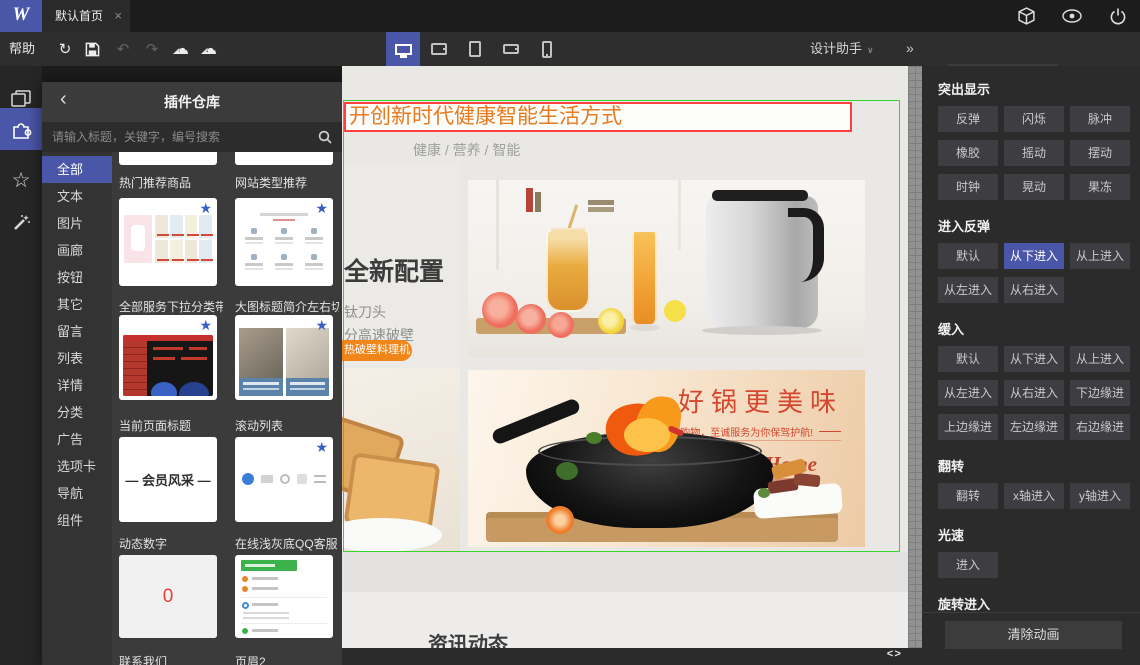 The height and width of the screenshot is (665, 1140). I want to click on plugin-category-item: 选项卡, so click(77, 466).